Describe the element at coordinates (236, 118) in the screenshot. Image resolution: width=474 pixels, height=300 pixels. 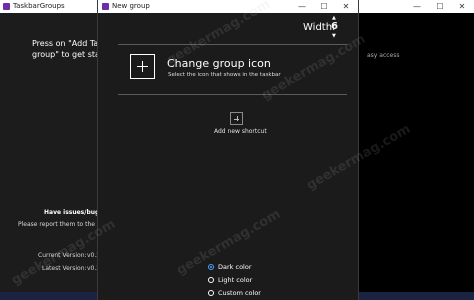
I see `add-shortcut-button` at that location.